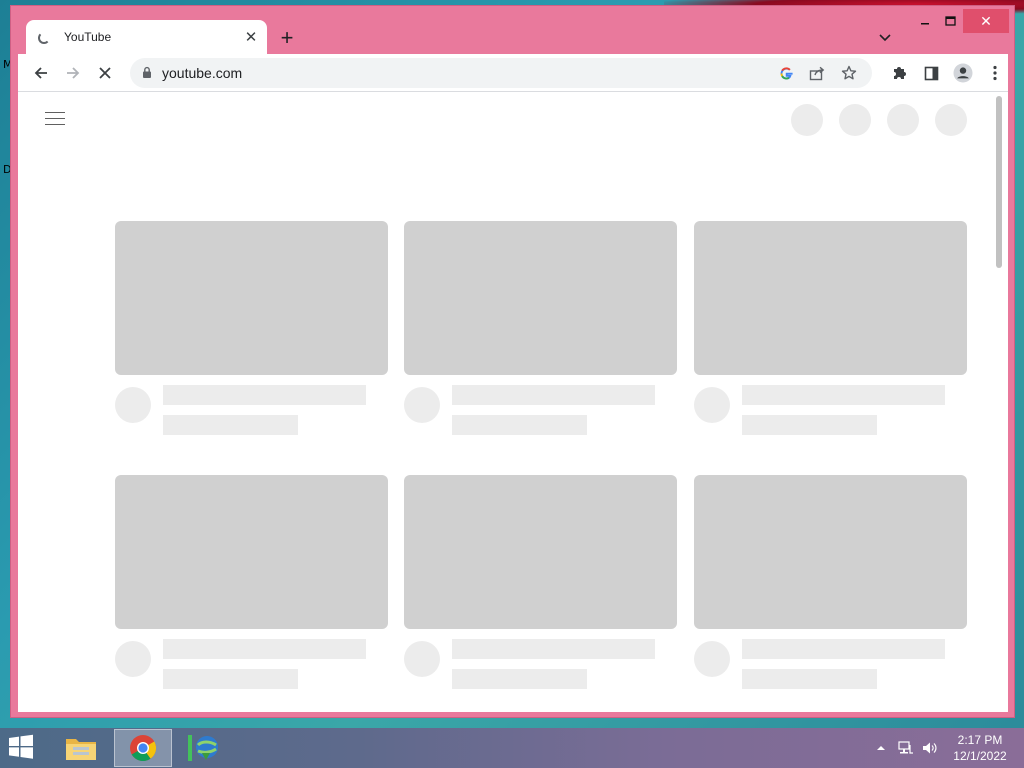 This screenshot has width=1024, height=768. What do you see at coordinates (817, 73) in the screenshot?
I see `share-icon` at bounding box center [817, 73].